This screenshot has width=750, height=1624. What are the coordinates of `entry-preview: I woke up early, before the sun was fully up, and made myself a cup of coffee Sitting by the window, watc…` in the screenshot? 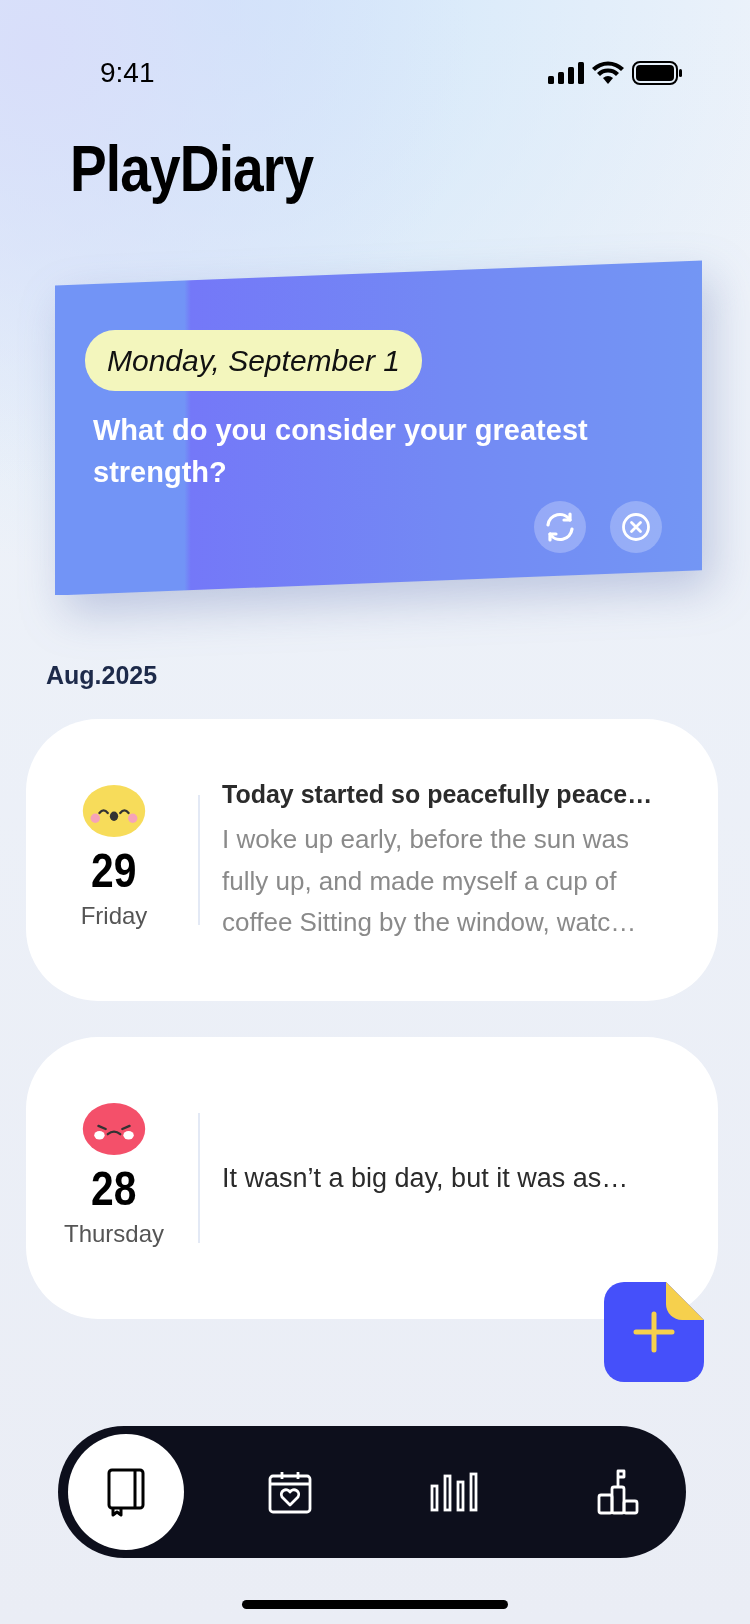 It's located at (430, 881).